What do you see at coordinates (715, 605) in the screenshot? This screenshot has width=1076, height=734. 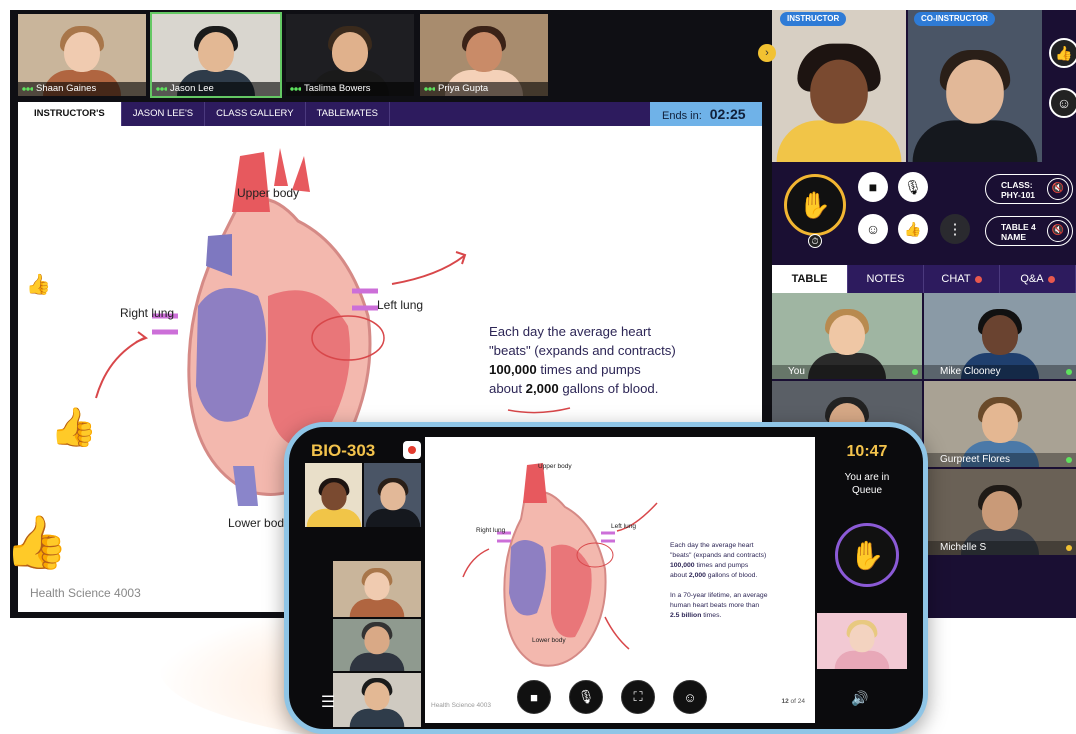 I see `note-text: human heart beats more than` at bounding box center [715, 605].